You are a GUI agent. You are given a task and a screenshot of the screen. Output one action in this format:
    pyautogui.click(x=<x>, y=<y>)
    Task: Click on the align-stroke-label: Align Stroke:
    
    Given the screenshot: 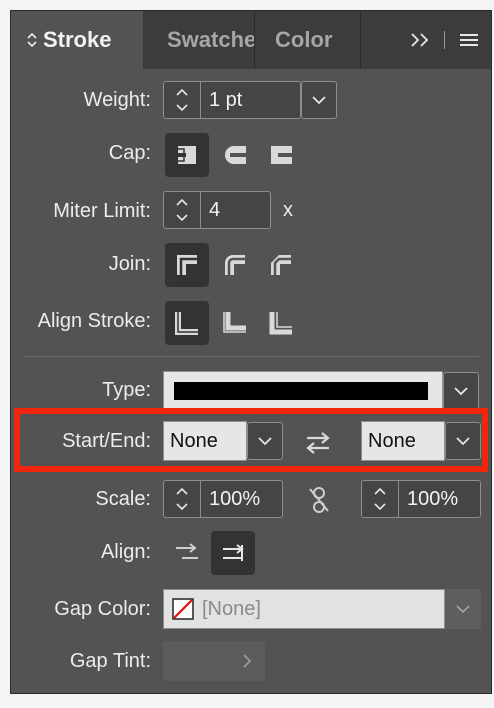 What is the action you would take?
    pyautogui.click(x=94, y=321)
    